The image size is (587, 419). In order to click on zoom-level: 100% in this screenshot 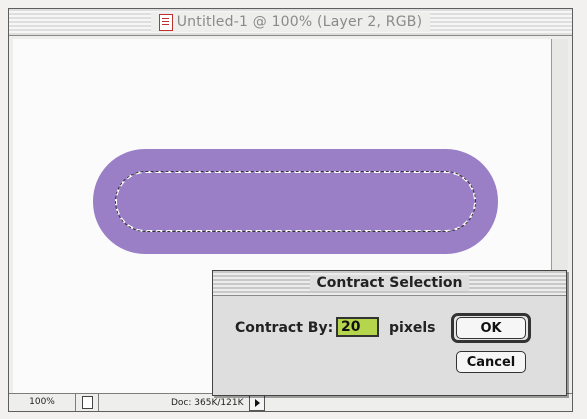, I will do `click(42, 402)`.